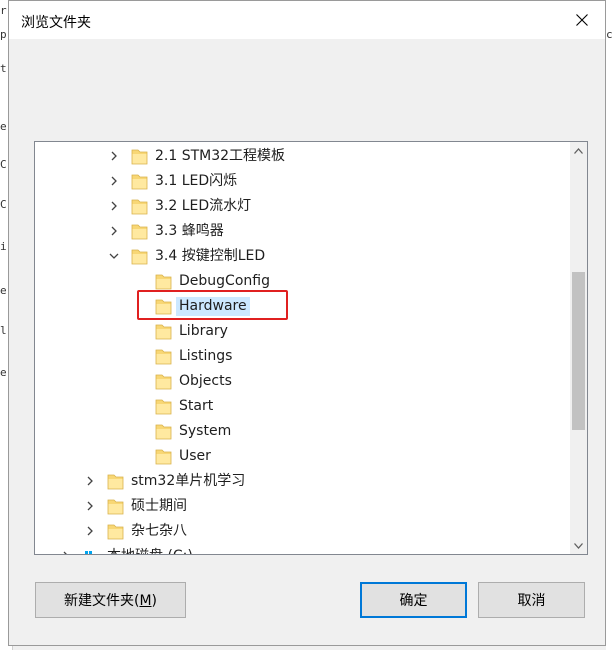 The image size is (616, 650). Describe the element at coordinates (303, 256) in the screenshot. I see `tree-item-key-led: 3.4 按键控制LED` at that location.